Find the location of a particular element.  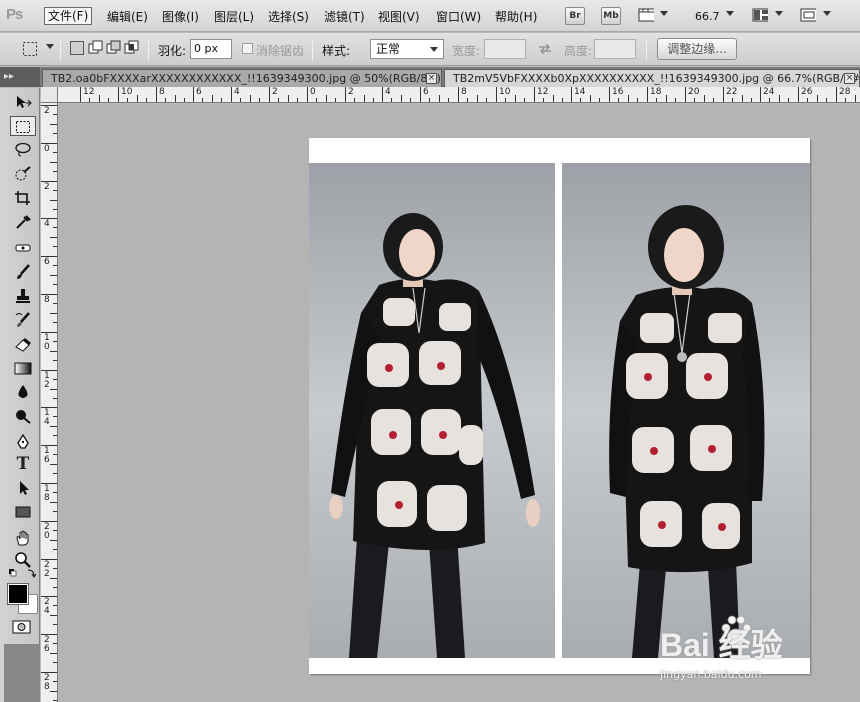

blur-tool-icon is located at coordinates (23, 392).